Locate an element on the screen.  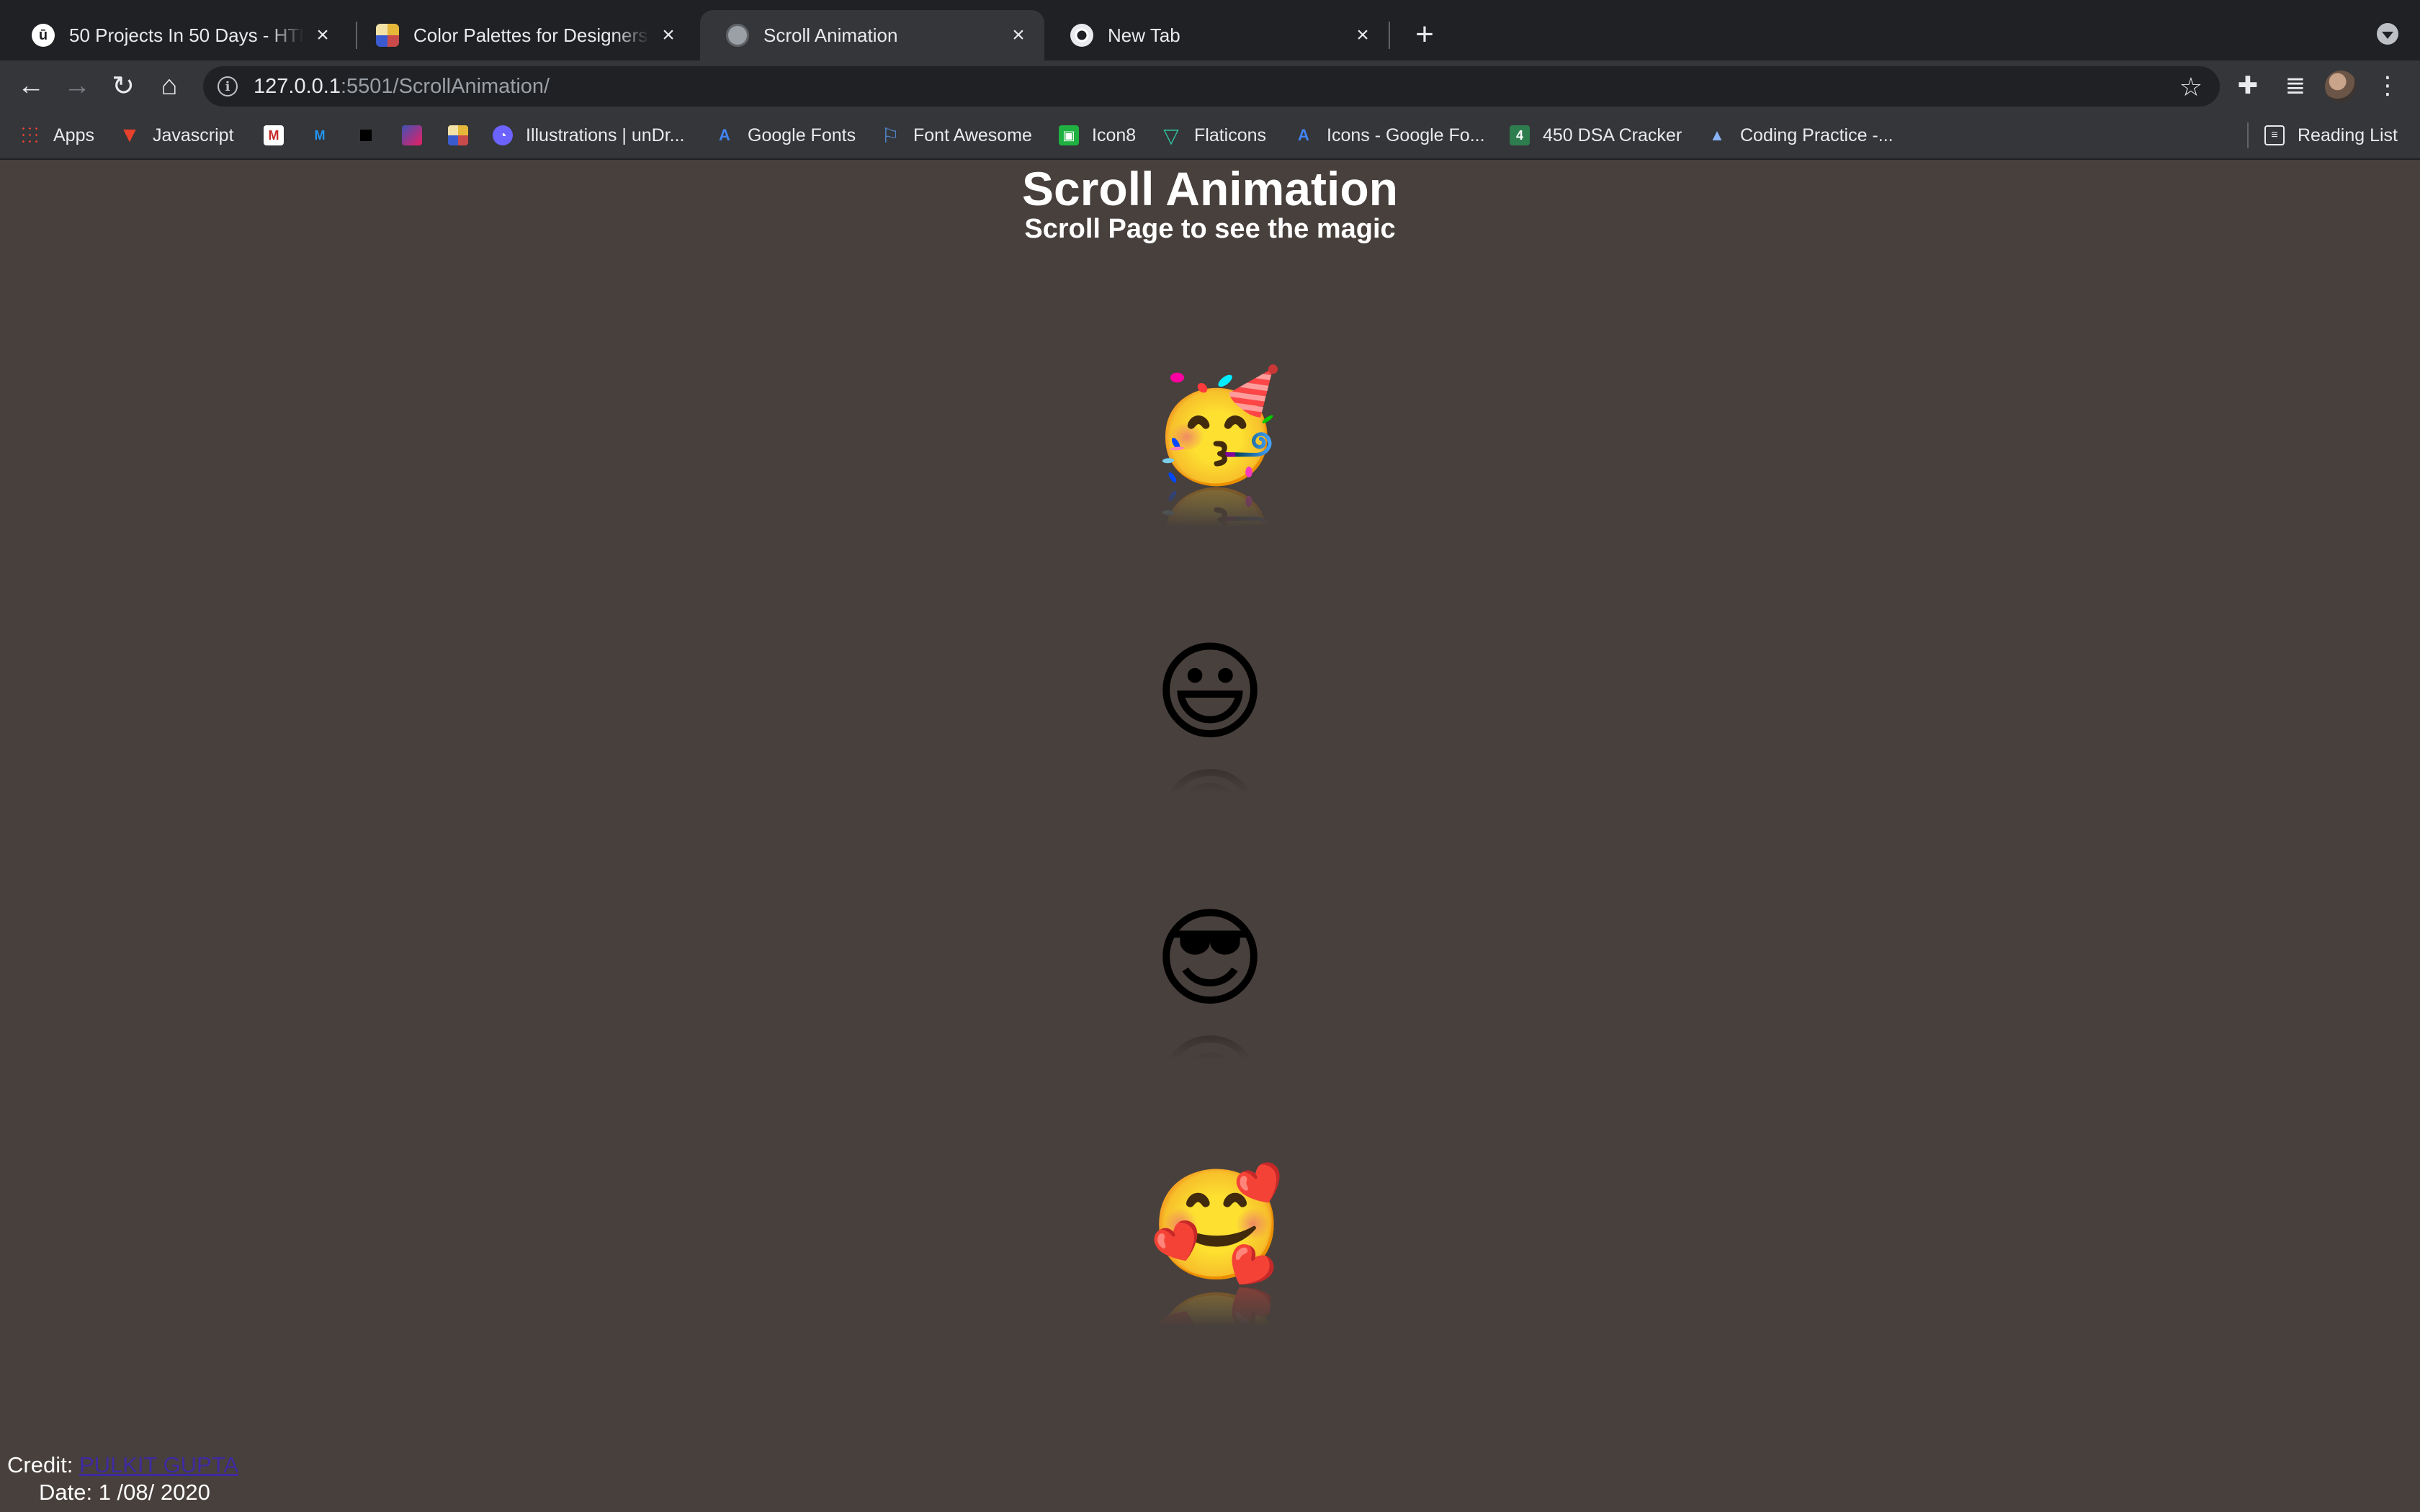
palette-logo-icon is located at coordinates (458, 135).